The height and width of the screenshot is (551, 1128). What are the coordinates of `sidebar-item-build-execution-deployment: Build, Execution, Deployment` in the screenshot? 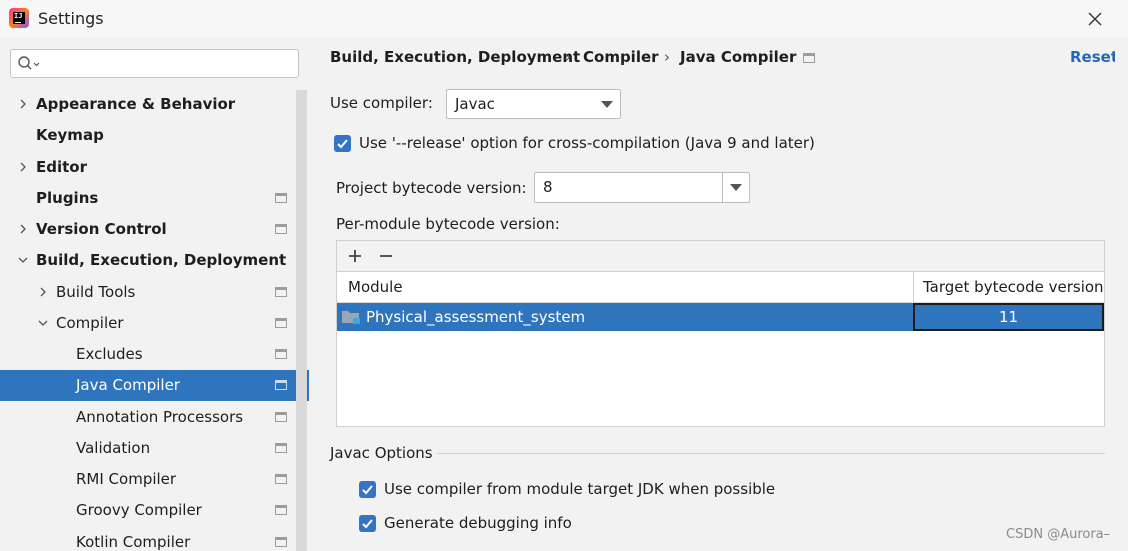 It's located at (148, 260).